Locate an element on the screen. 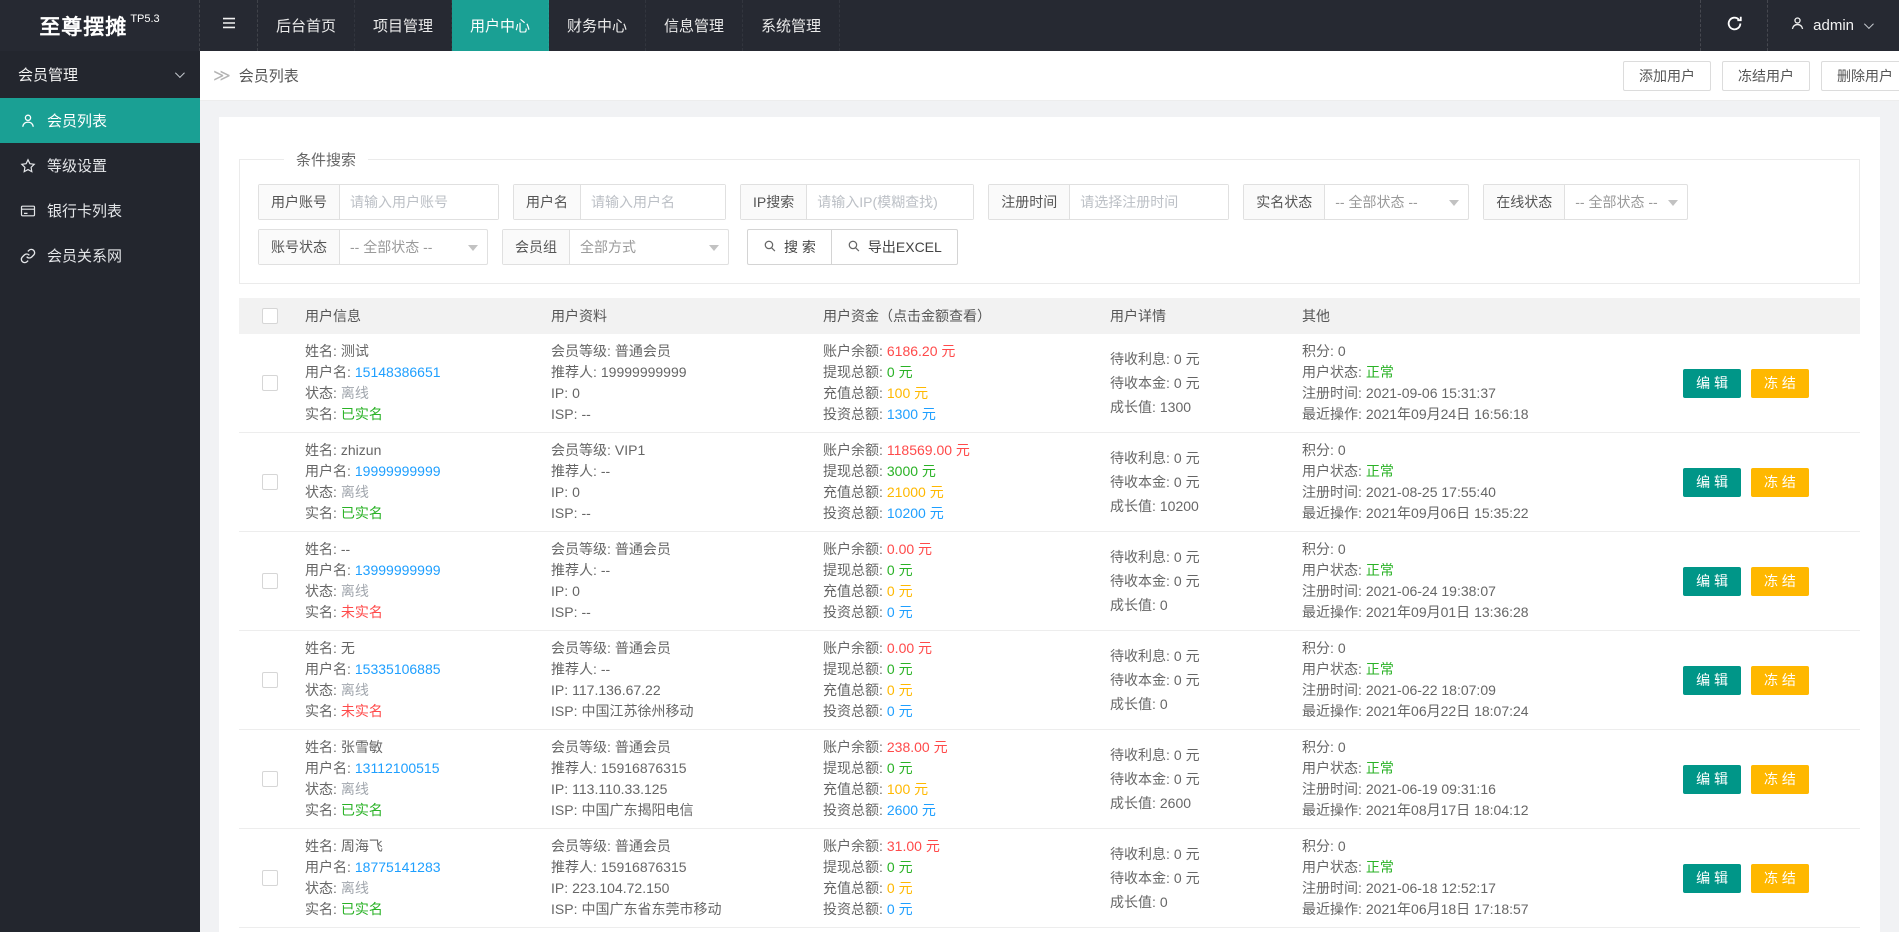 The width and height of the screenshot is (1899, 932). nav-dashboard: 后台首页 is located at coordinates (306, 25).